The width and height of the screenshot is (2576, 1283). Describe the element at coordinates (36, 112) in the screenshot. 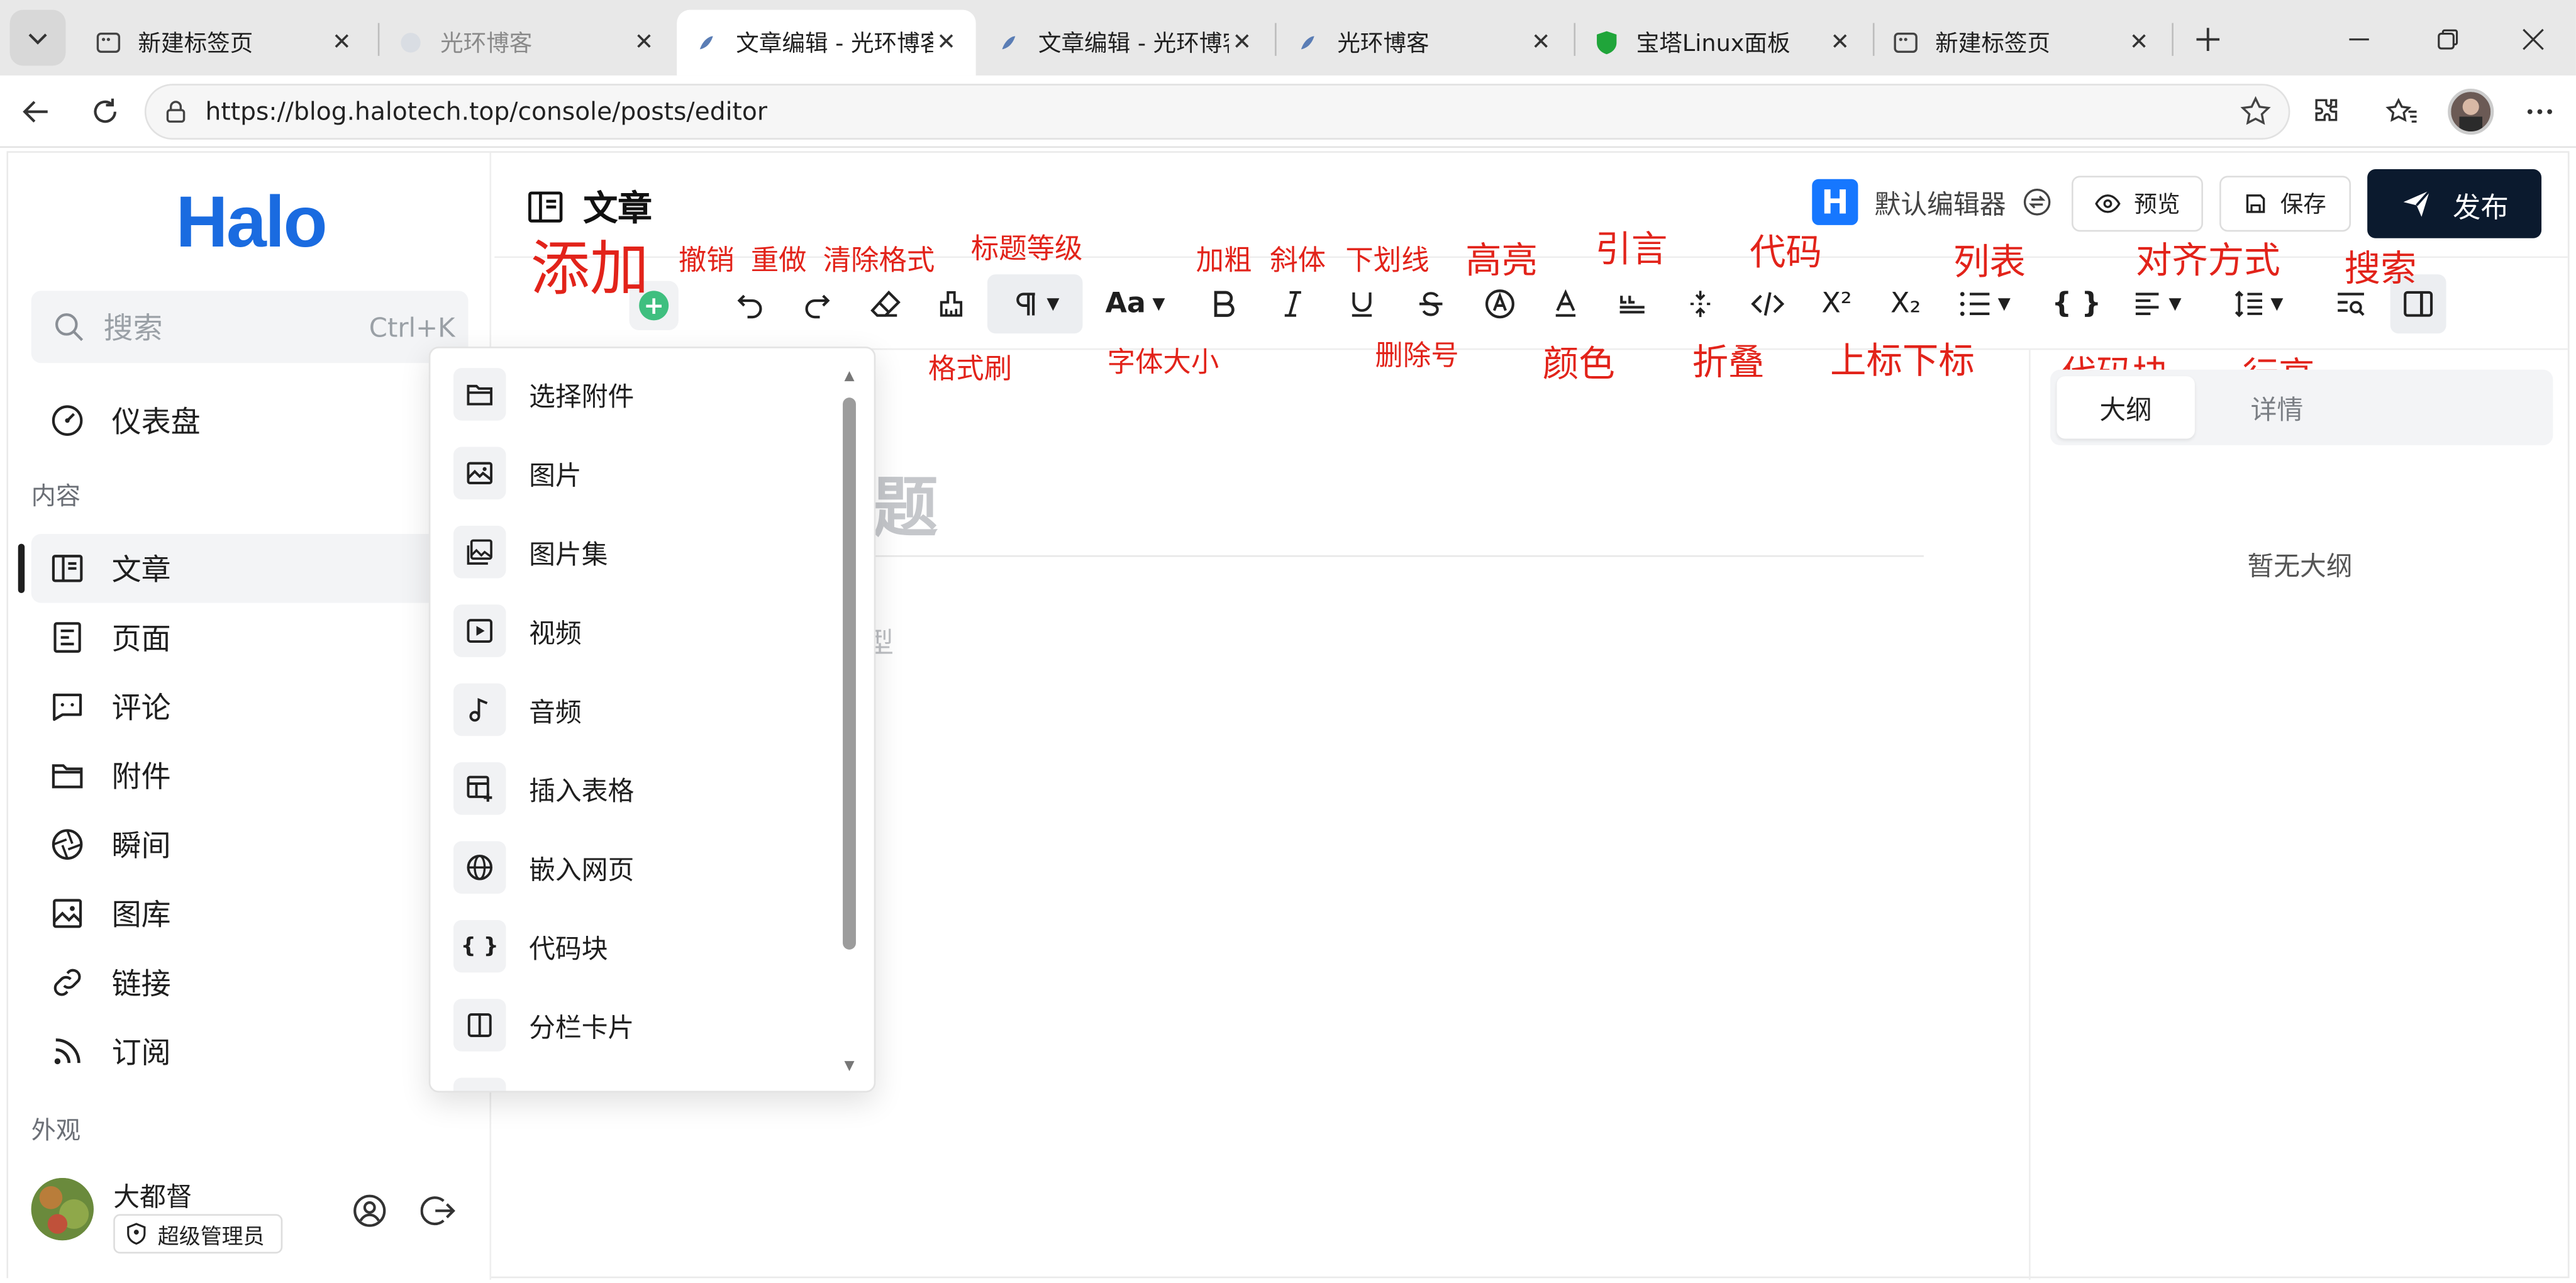

I see `back-arrow-icon` at that location.